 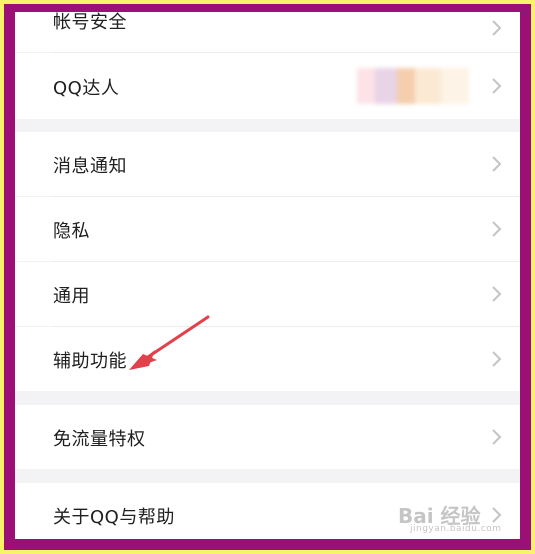 I want to click on daren-badge-image, so click(x=413, y=86).